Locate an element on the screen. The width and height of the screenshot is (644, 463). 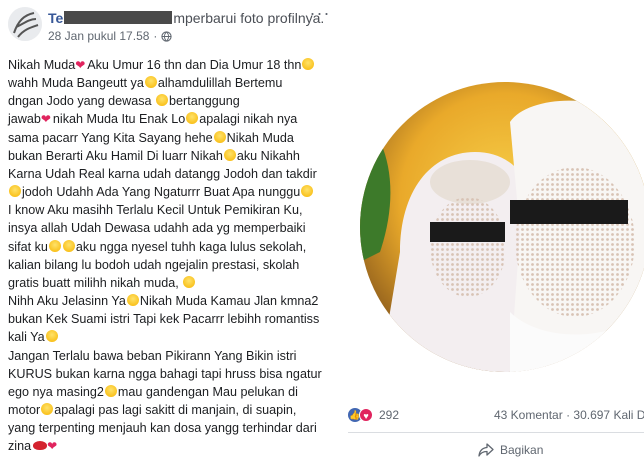
post-text-line: dngan Jodo yang dewasa bertanggung is located at coordinates (175, 101).